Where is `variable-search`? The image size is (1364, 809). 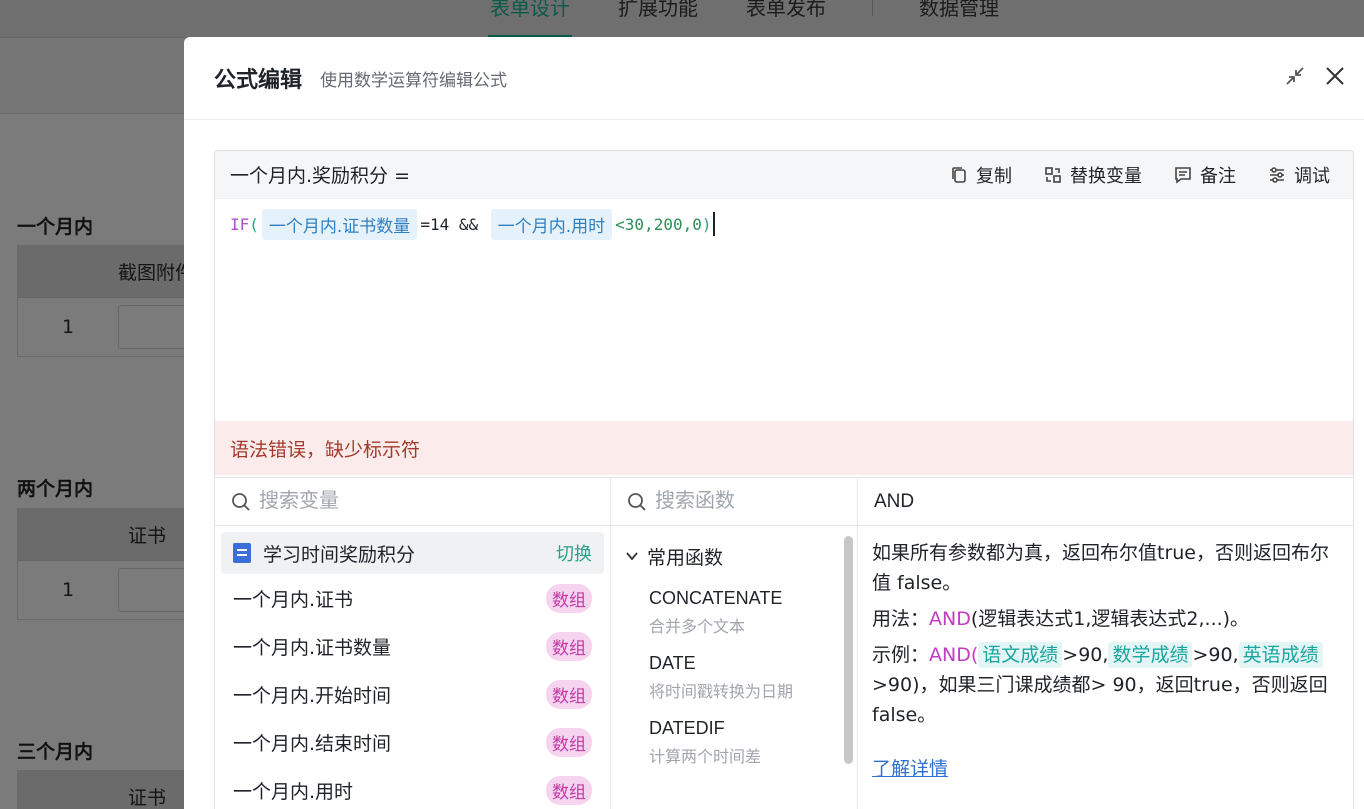 variable-search is located at coordinates (412, 502).